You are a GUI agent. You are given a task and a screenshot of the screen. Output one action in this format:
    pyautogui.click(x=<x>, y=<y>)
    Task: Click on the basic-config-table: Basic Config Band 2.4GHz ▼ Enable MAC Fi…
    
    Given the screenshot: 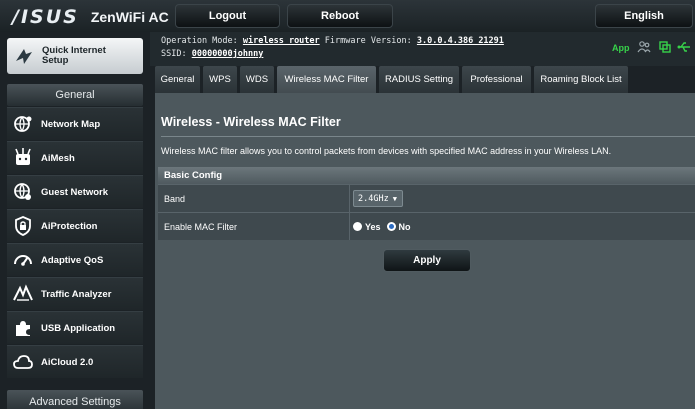 What is the action you would take?
    pyautogui.click(x=426, y=203)
    